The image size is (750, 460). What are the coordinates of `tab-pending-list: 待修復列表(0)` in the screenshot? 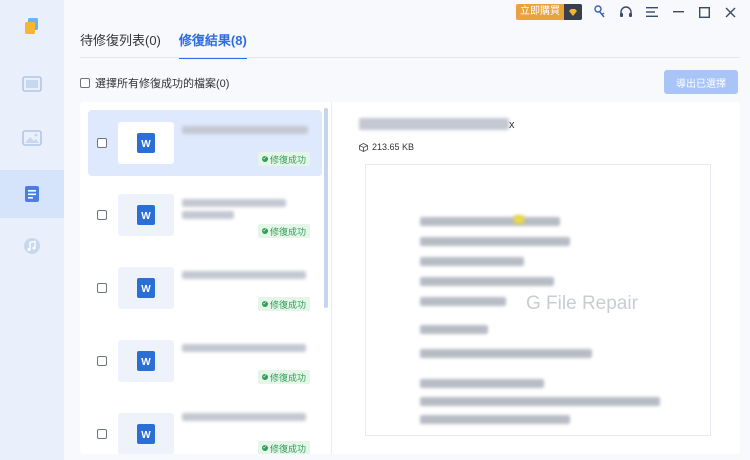 It's located at (120, 44).